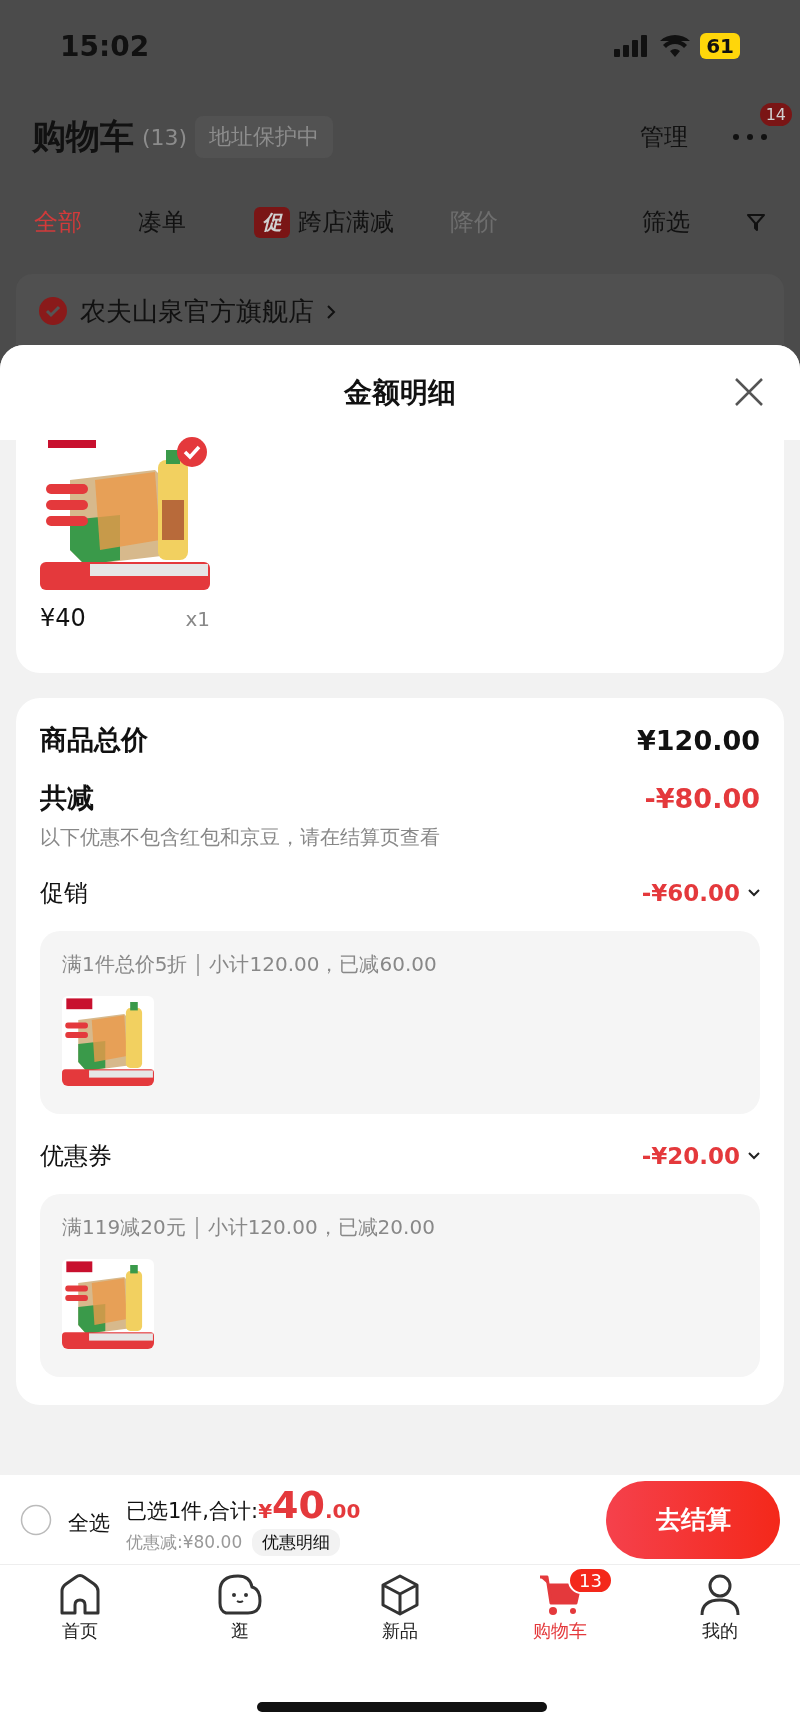 The height and width of the screenshot is (1731, 800). Describe the element at coordinates (240, 837) in the screenshot. I see `reduction-note: 以下优惠不包含红包和京豆，请在结算页查看` at that location.